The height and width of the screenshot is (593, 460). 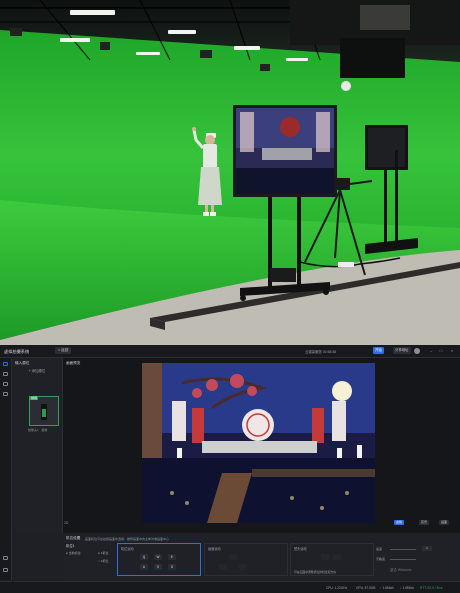 What do you see at coordinates (66, 523) in the screenshot?
I see `canvas-mode-label: 2D` at bounding box center [66, 523].